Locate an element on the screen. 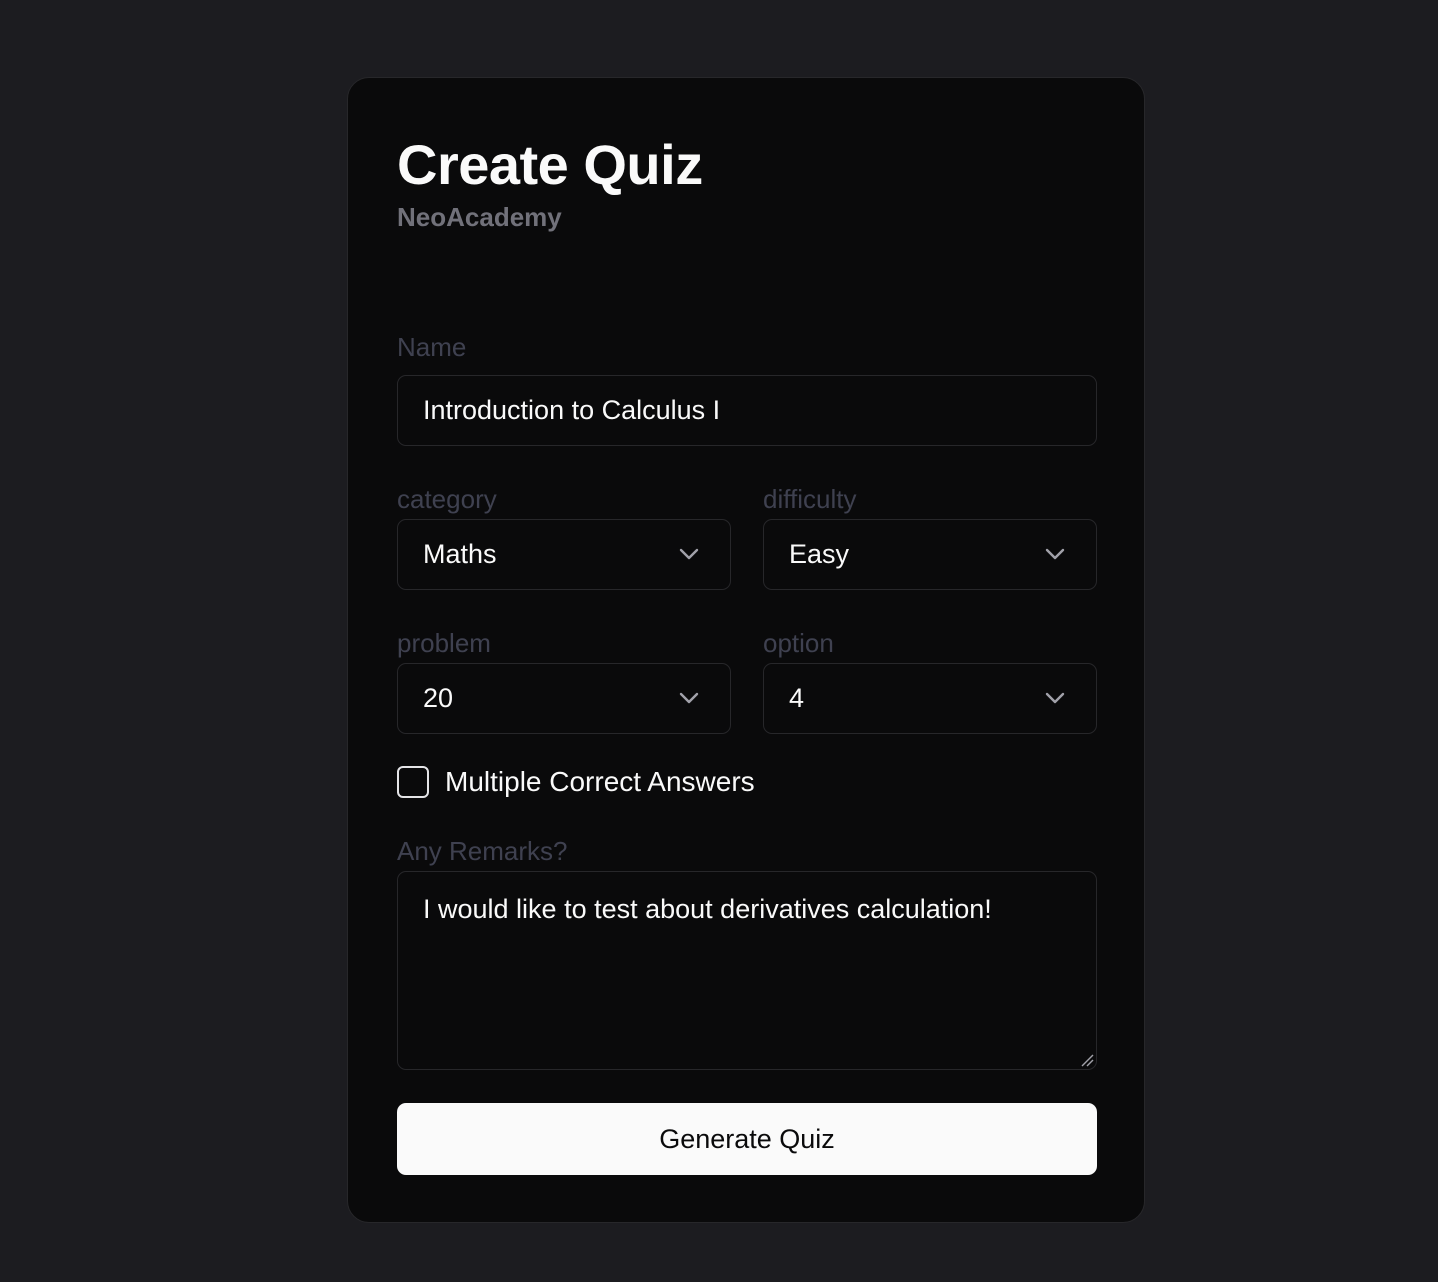  problem-label: problem is located at coordinates (444, 643).